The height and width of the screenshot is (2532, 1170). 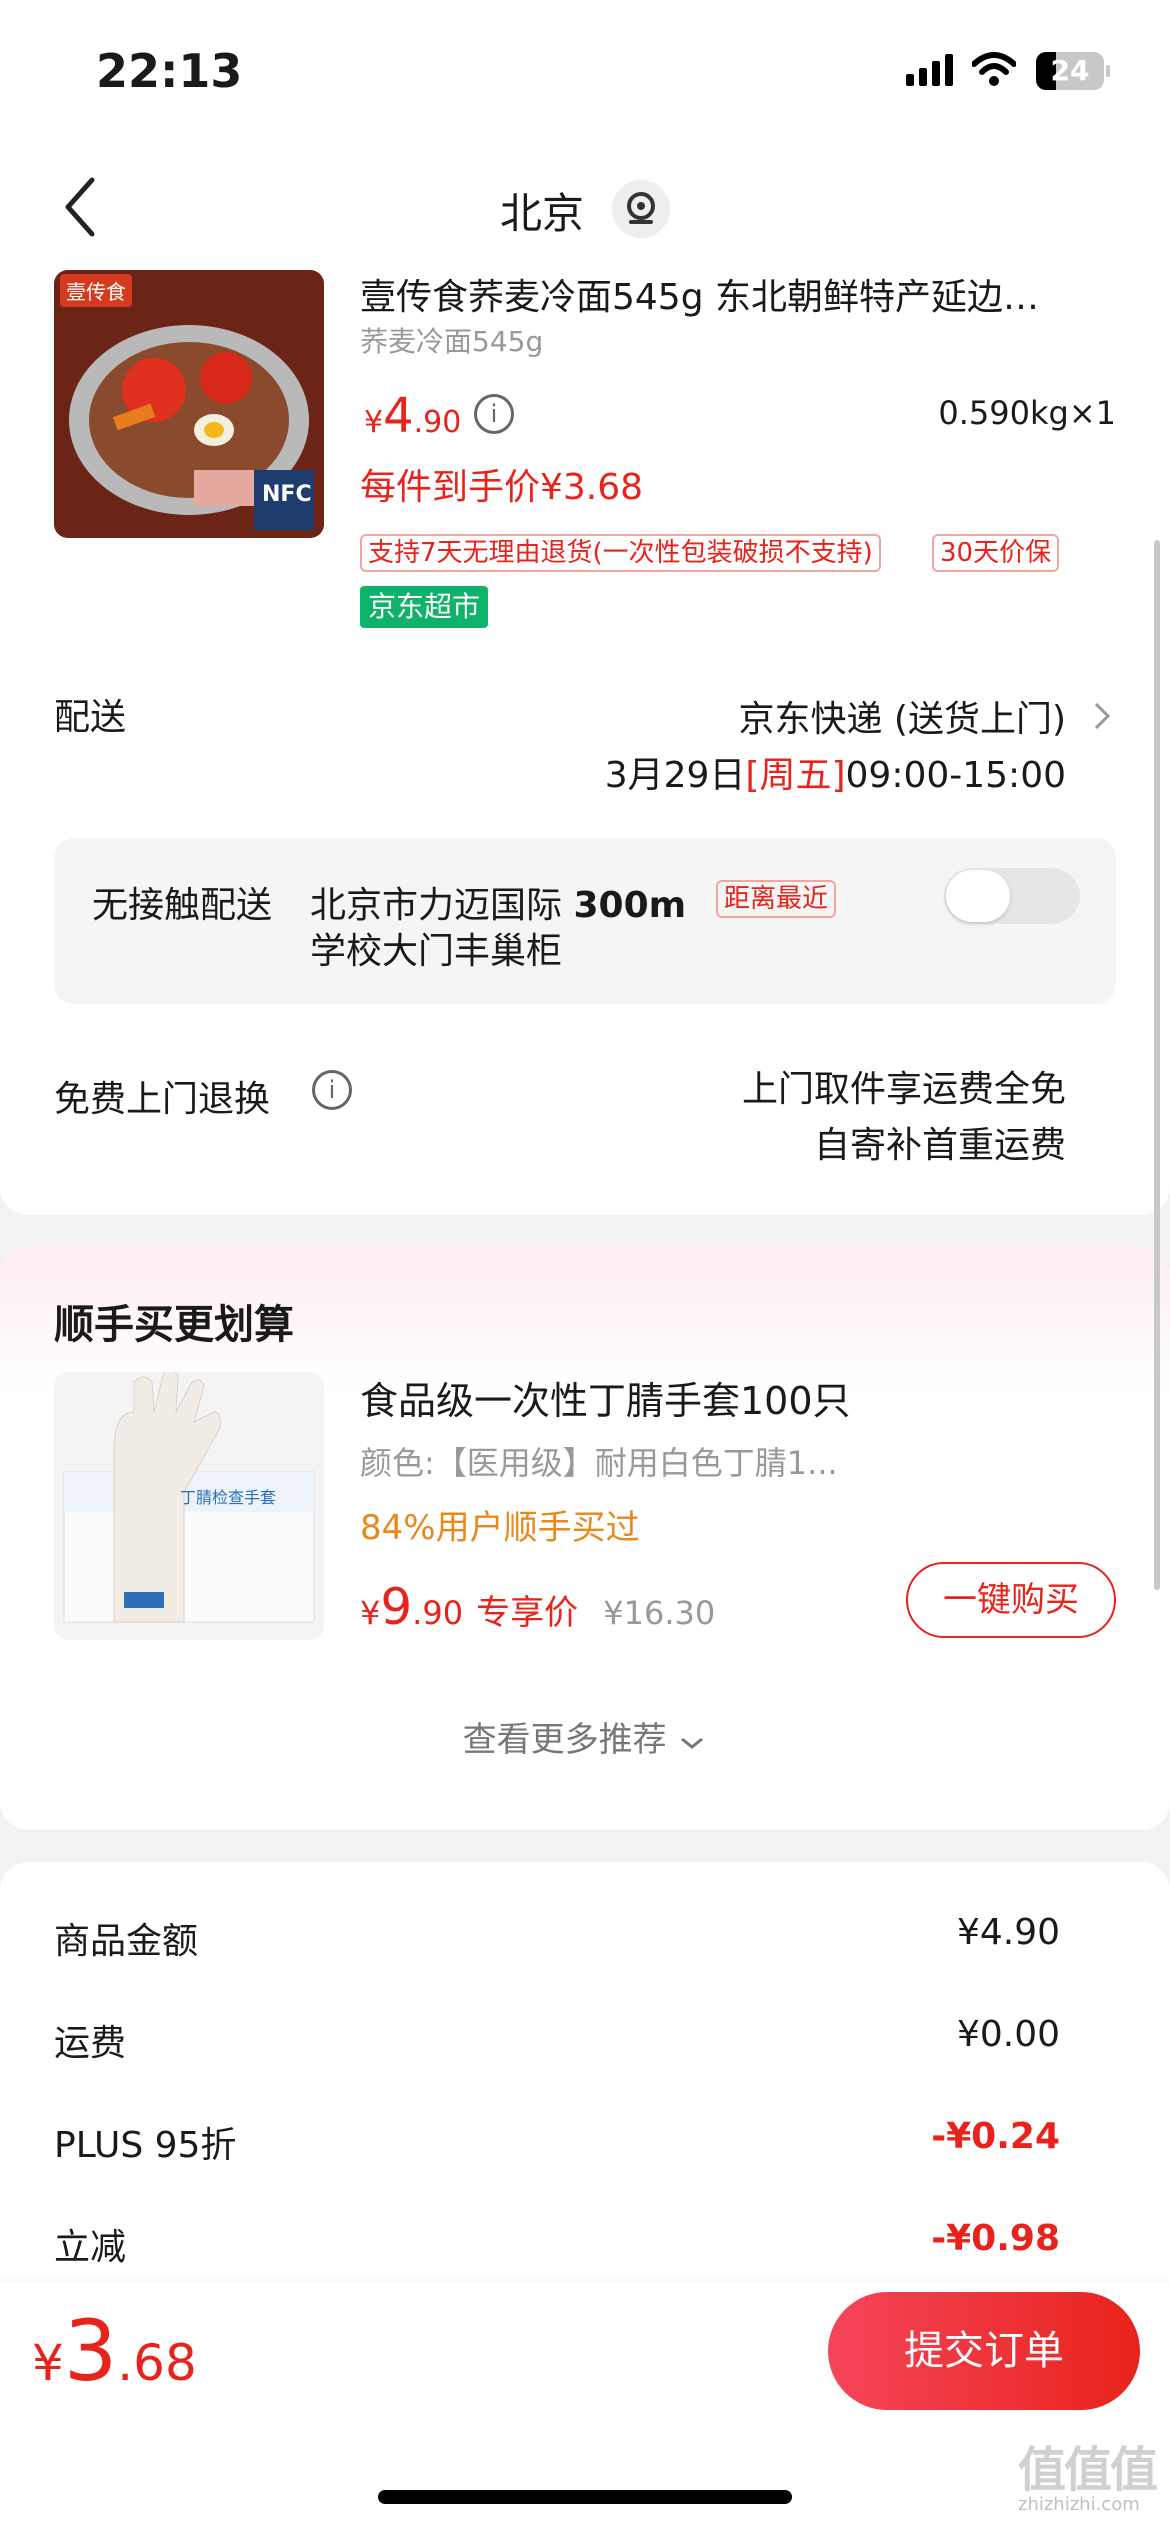 I want to click on addon-item-image: 丁腈检查手套, so click(x=189, y=1506).